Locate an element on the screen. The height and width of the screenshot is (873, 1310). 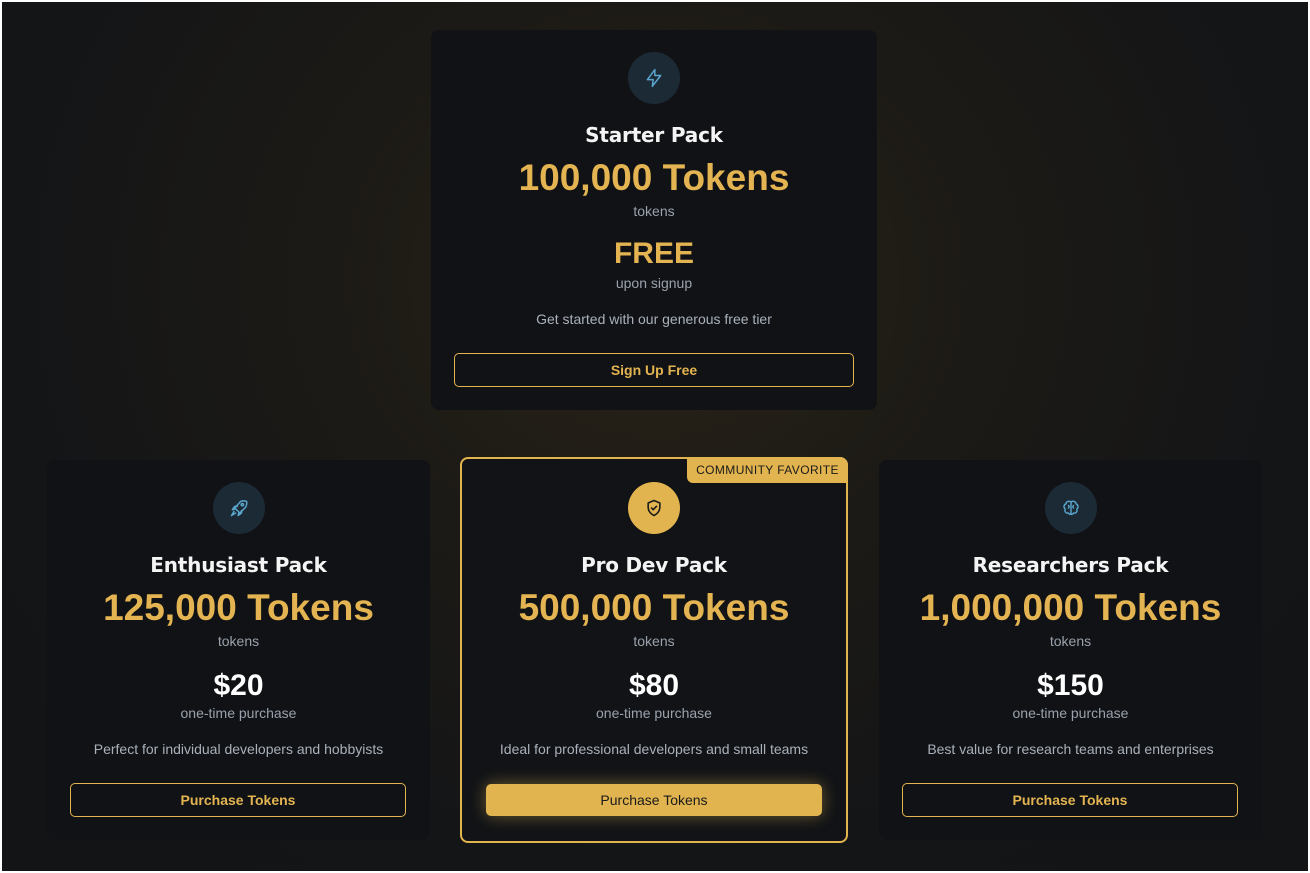
shield-check-icon is located at coordinates (654, 508).